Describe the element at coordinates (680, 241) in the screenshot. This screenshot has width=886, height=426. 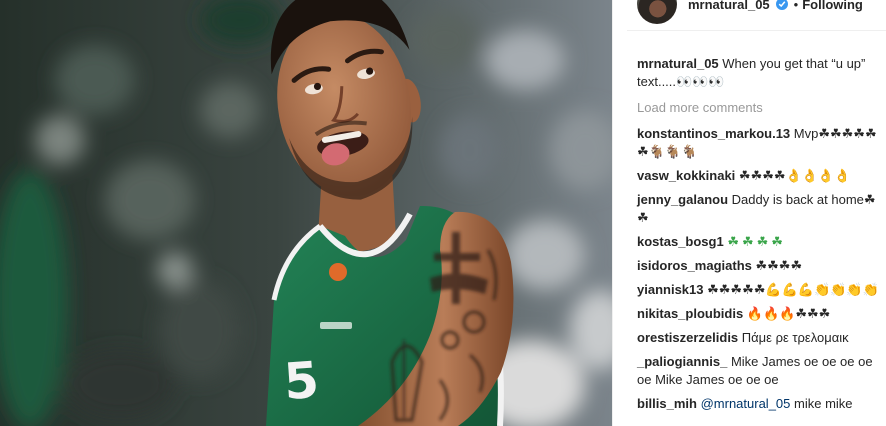
I see `comment-username: kostas_bosg1` at that location.